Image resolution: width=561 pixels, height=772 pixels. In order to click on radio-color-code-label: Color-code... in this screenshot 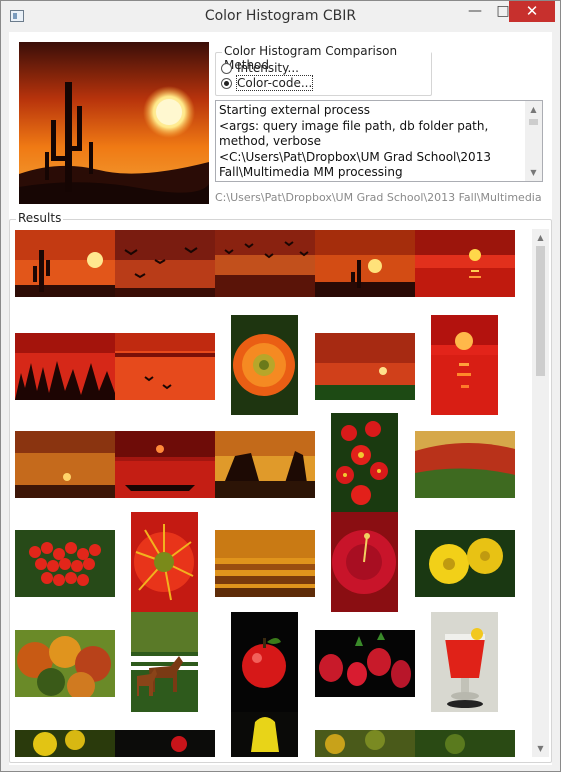, I will do `click(274, 83)`.